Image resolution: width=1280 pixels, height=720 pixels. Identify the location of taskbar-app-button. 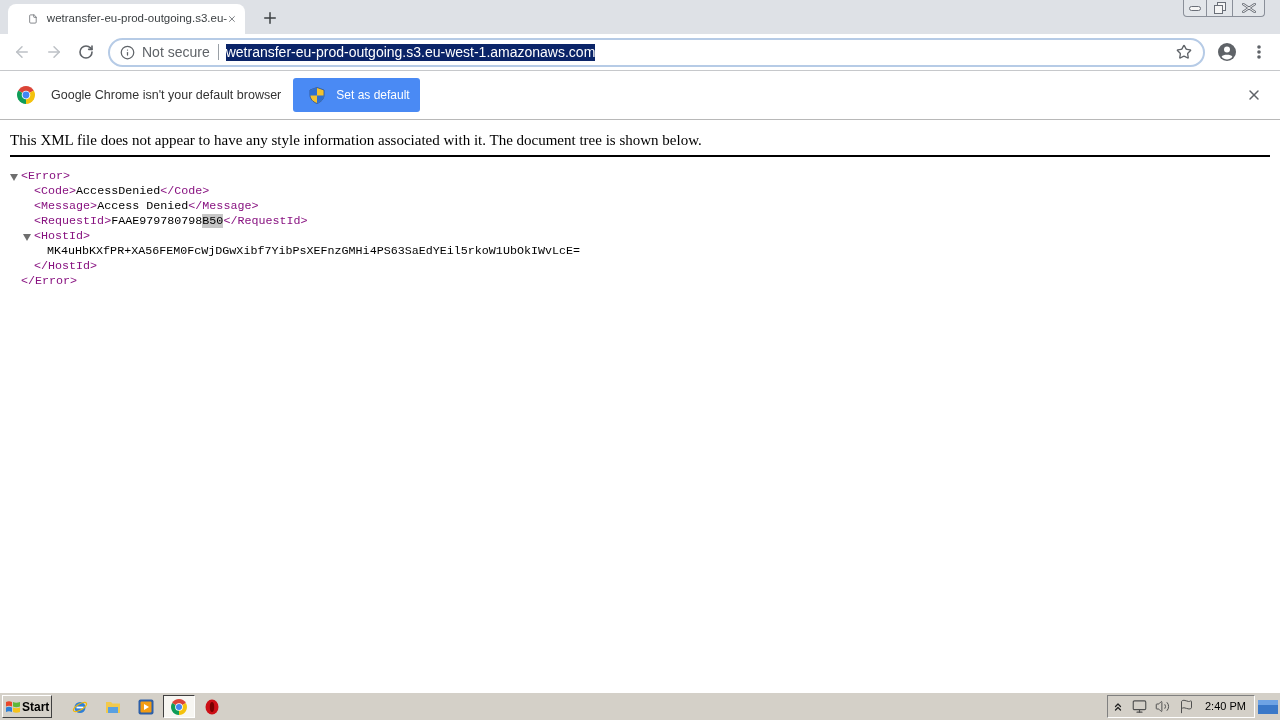
(179, 706).